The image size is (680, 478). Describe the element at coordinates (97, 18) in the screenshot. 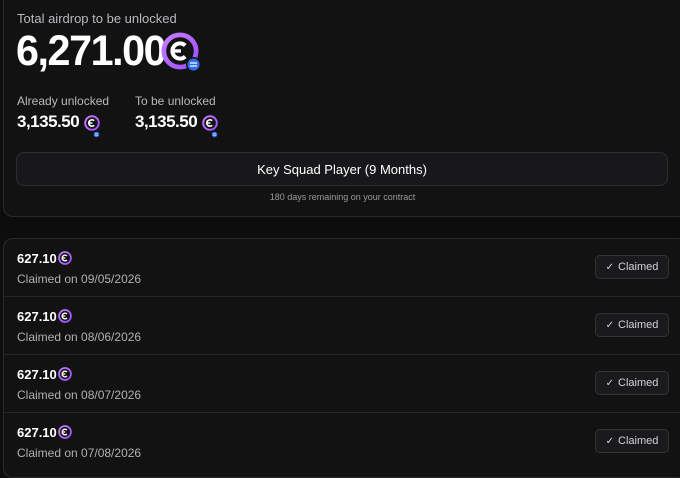

I see `total-airdrop-label: Total airdrop to be unlocked` at that location.